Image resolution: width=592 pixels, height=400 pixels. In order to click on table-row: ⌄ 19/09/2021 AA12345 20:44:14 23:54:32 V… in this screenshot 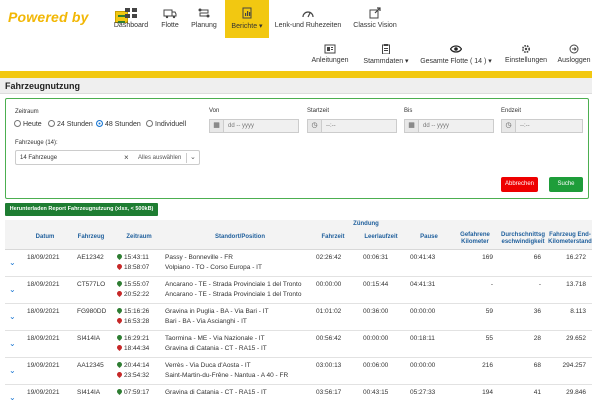, I will do `click(298, 371)`.